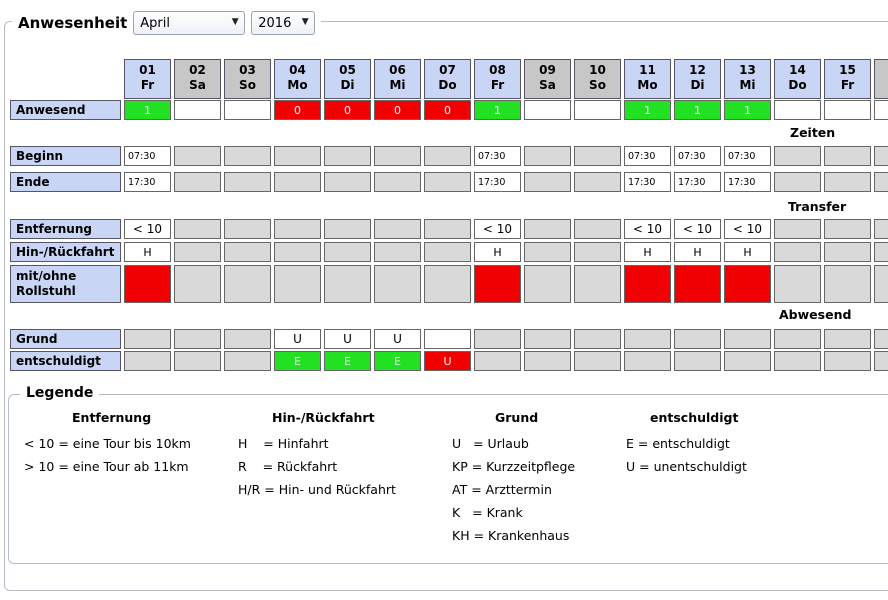 The width and height of the screenshot is (888, 600). I want to click on row-label-hinrueck: Hin-/Rückfahrt, so click(65, 252).